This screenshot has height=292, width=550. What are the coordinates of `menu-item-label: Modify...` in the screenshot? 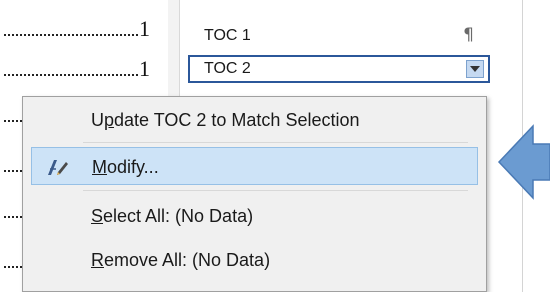 It's located at (125, 167).